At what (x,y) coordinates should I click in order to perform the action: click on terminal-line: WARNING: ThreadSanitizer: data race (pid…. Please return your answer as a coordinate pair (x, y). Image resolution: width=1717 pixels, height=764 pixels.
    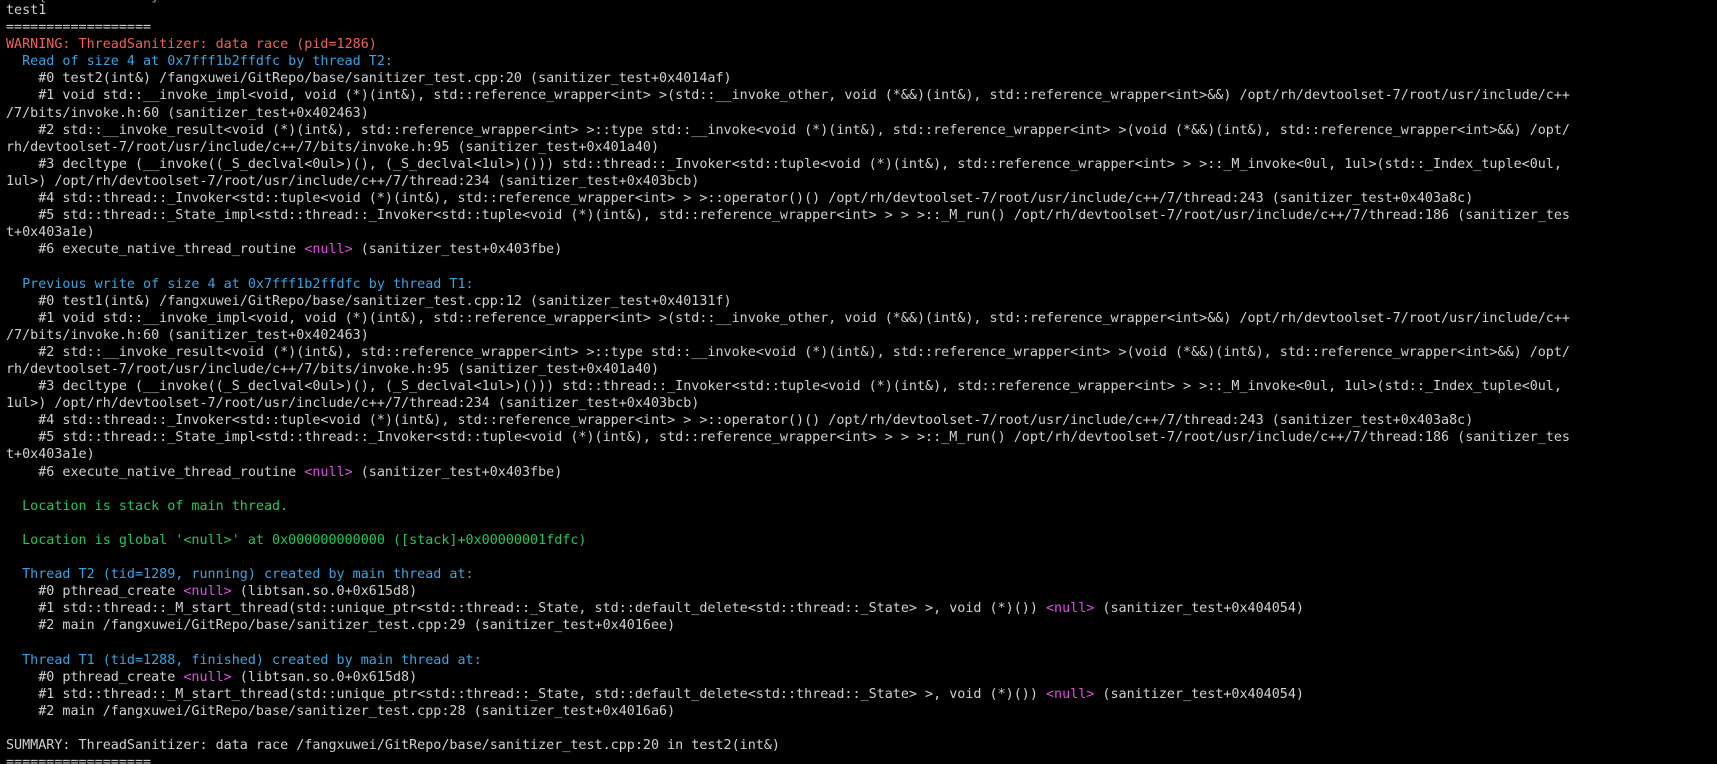
    Looking at the image, I should click on (860, 44).